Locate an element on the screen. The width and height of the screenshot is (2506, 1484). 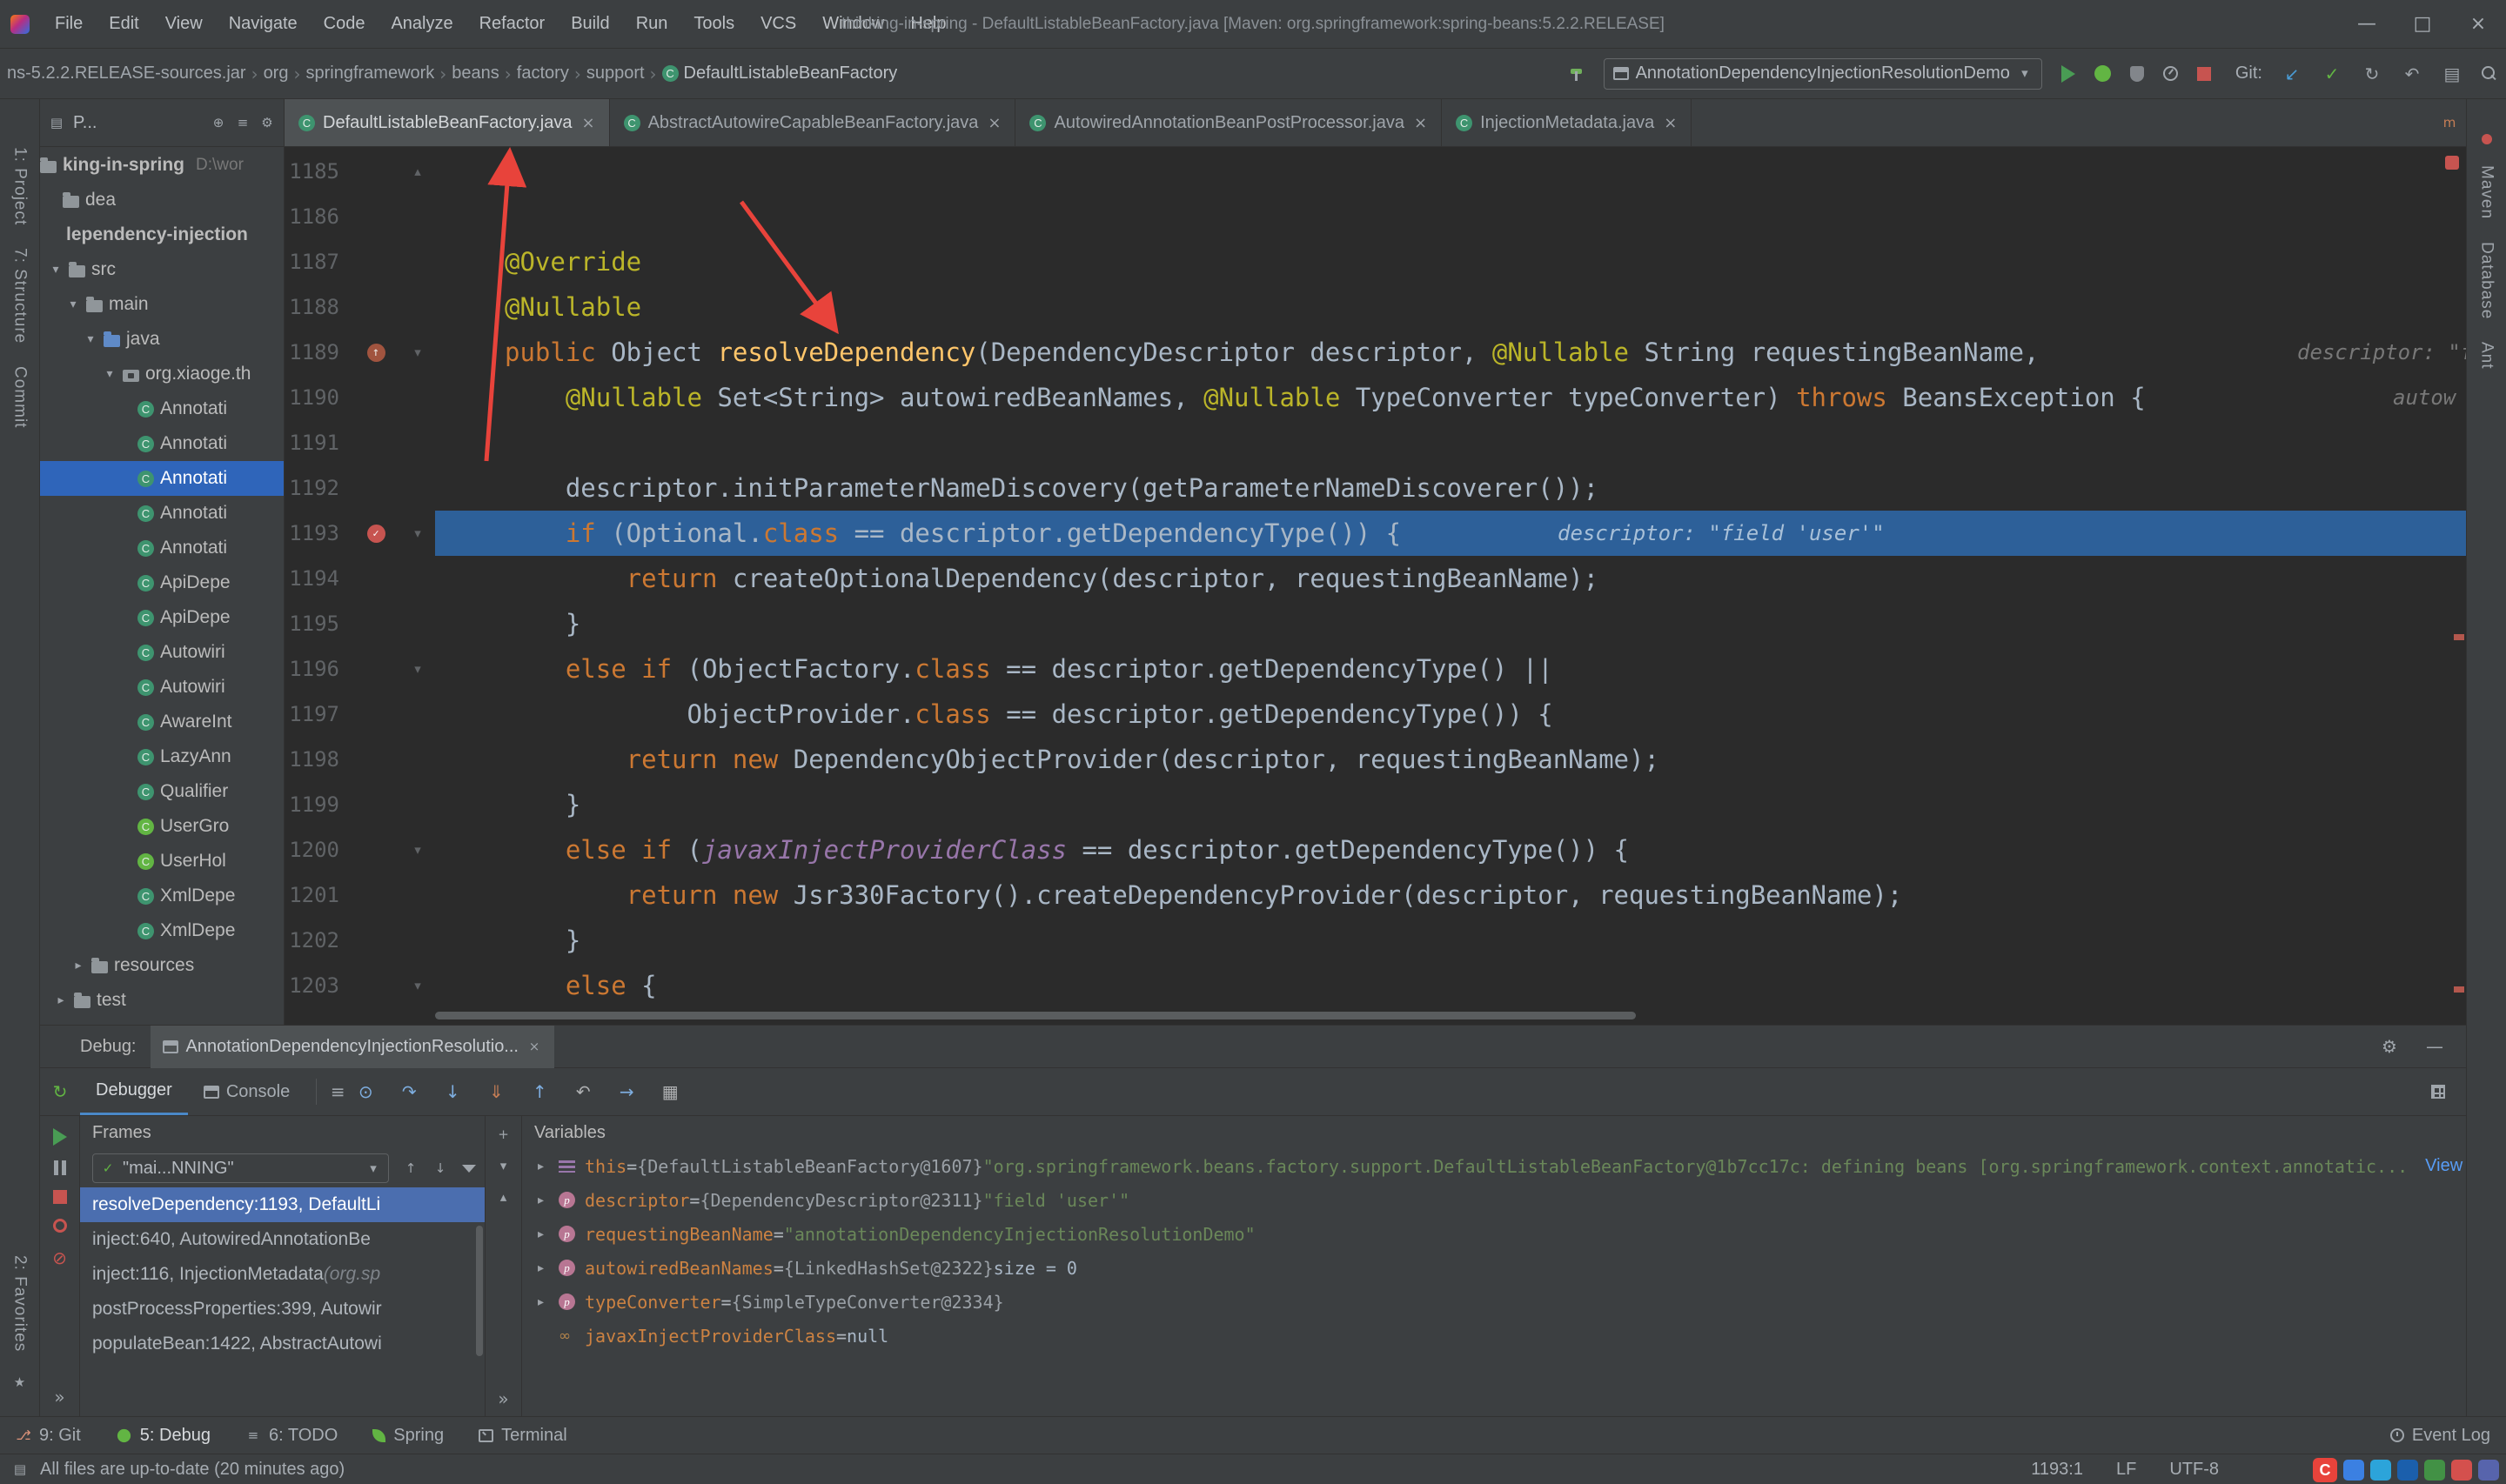
view-link: View is located at coordinates (2435, 1166).